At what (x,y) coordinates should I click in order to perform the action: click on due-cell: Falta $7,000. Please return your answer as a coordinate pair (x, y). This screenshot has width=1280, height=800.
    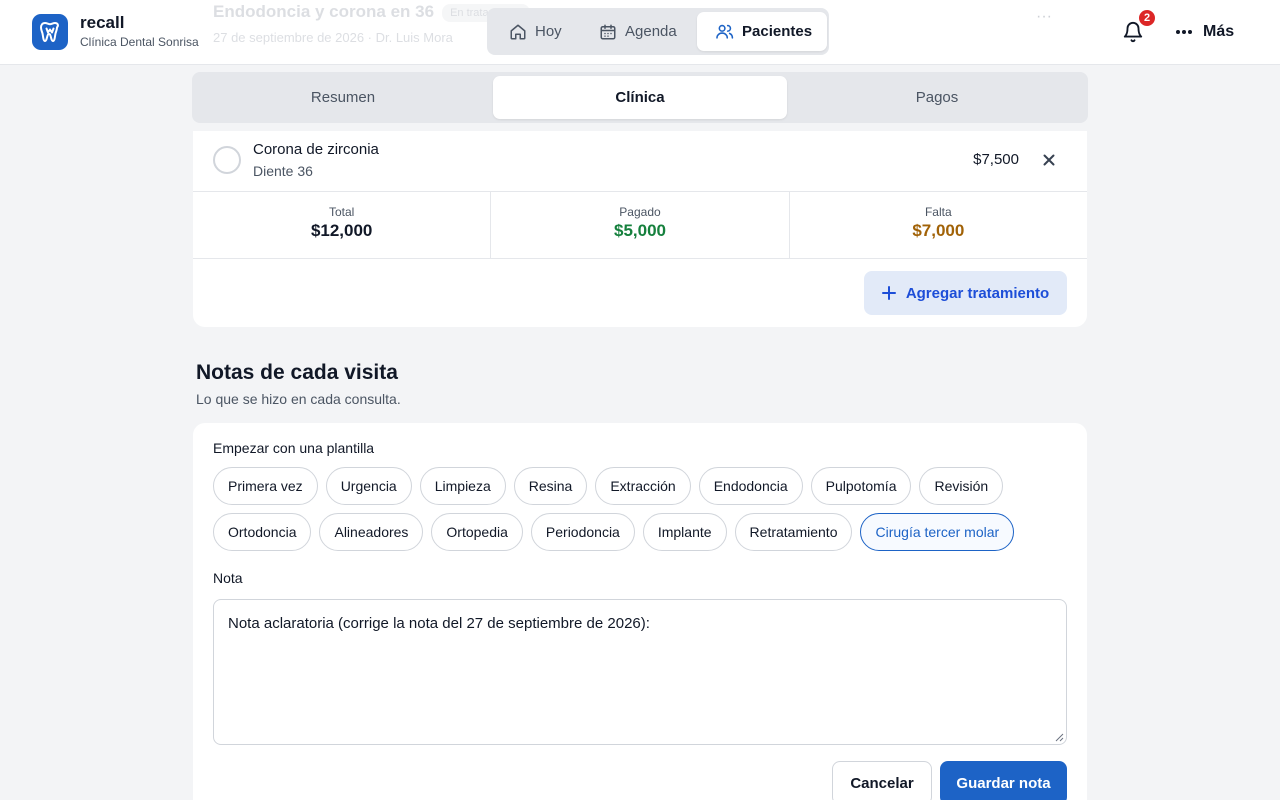
    Looking at the image, I should click on (937, 225).